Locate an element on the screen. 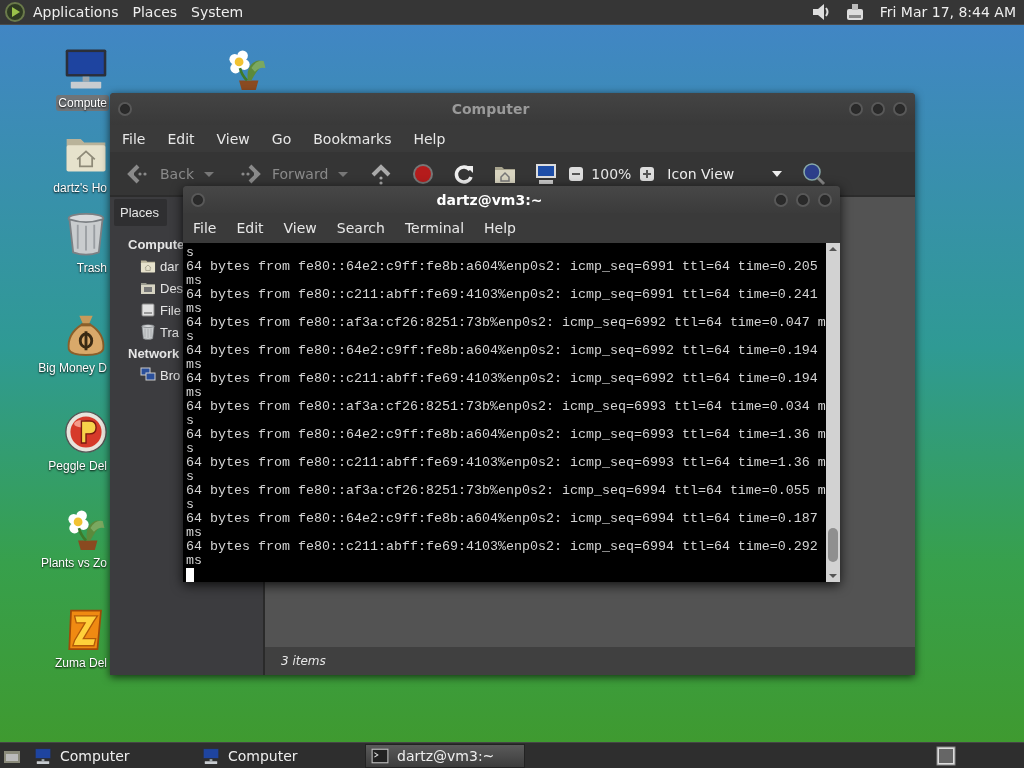 Image resolution: width=1024 pixels, height=768 pixels. terminal-line: 64 bytes from fe80::64e2:c9ff:fe8b:a604%enp0s2: icmp_seq=6994 ttl=64 time=0.187 is located at coordinates (502, 519).